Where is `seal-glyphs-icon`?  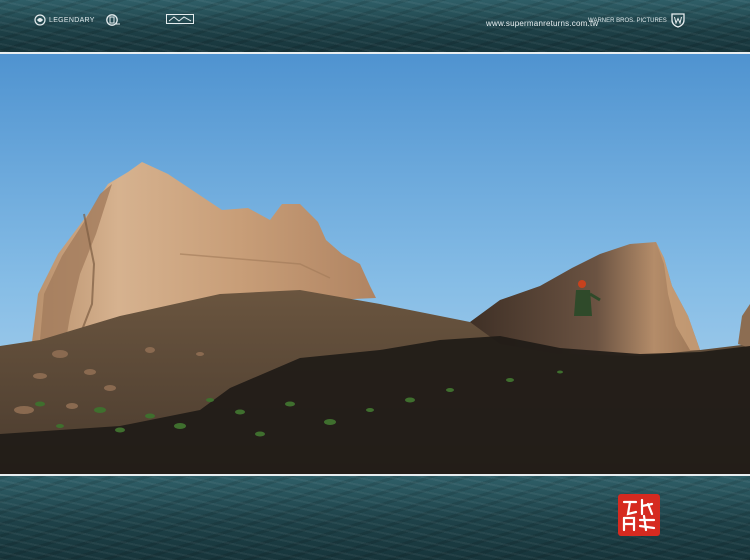 seal-glyphs-icon is located at coordinates (639, 515).